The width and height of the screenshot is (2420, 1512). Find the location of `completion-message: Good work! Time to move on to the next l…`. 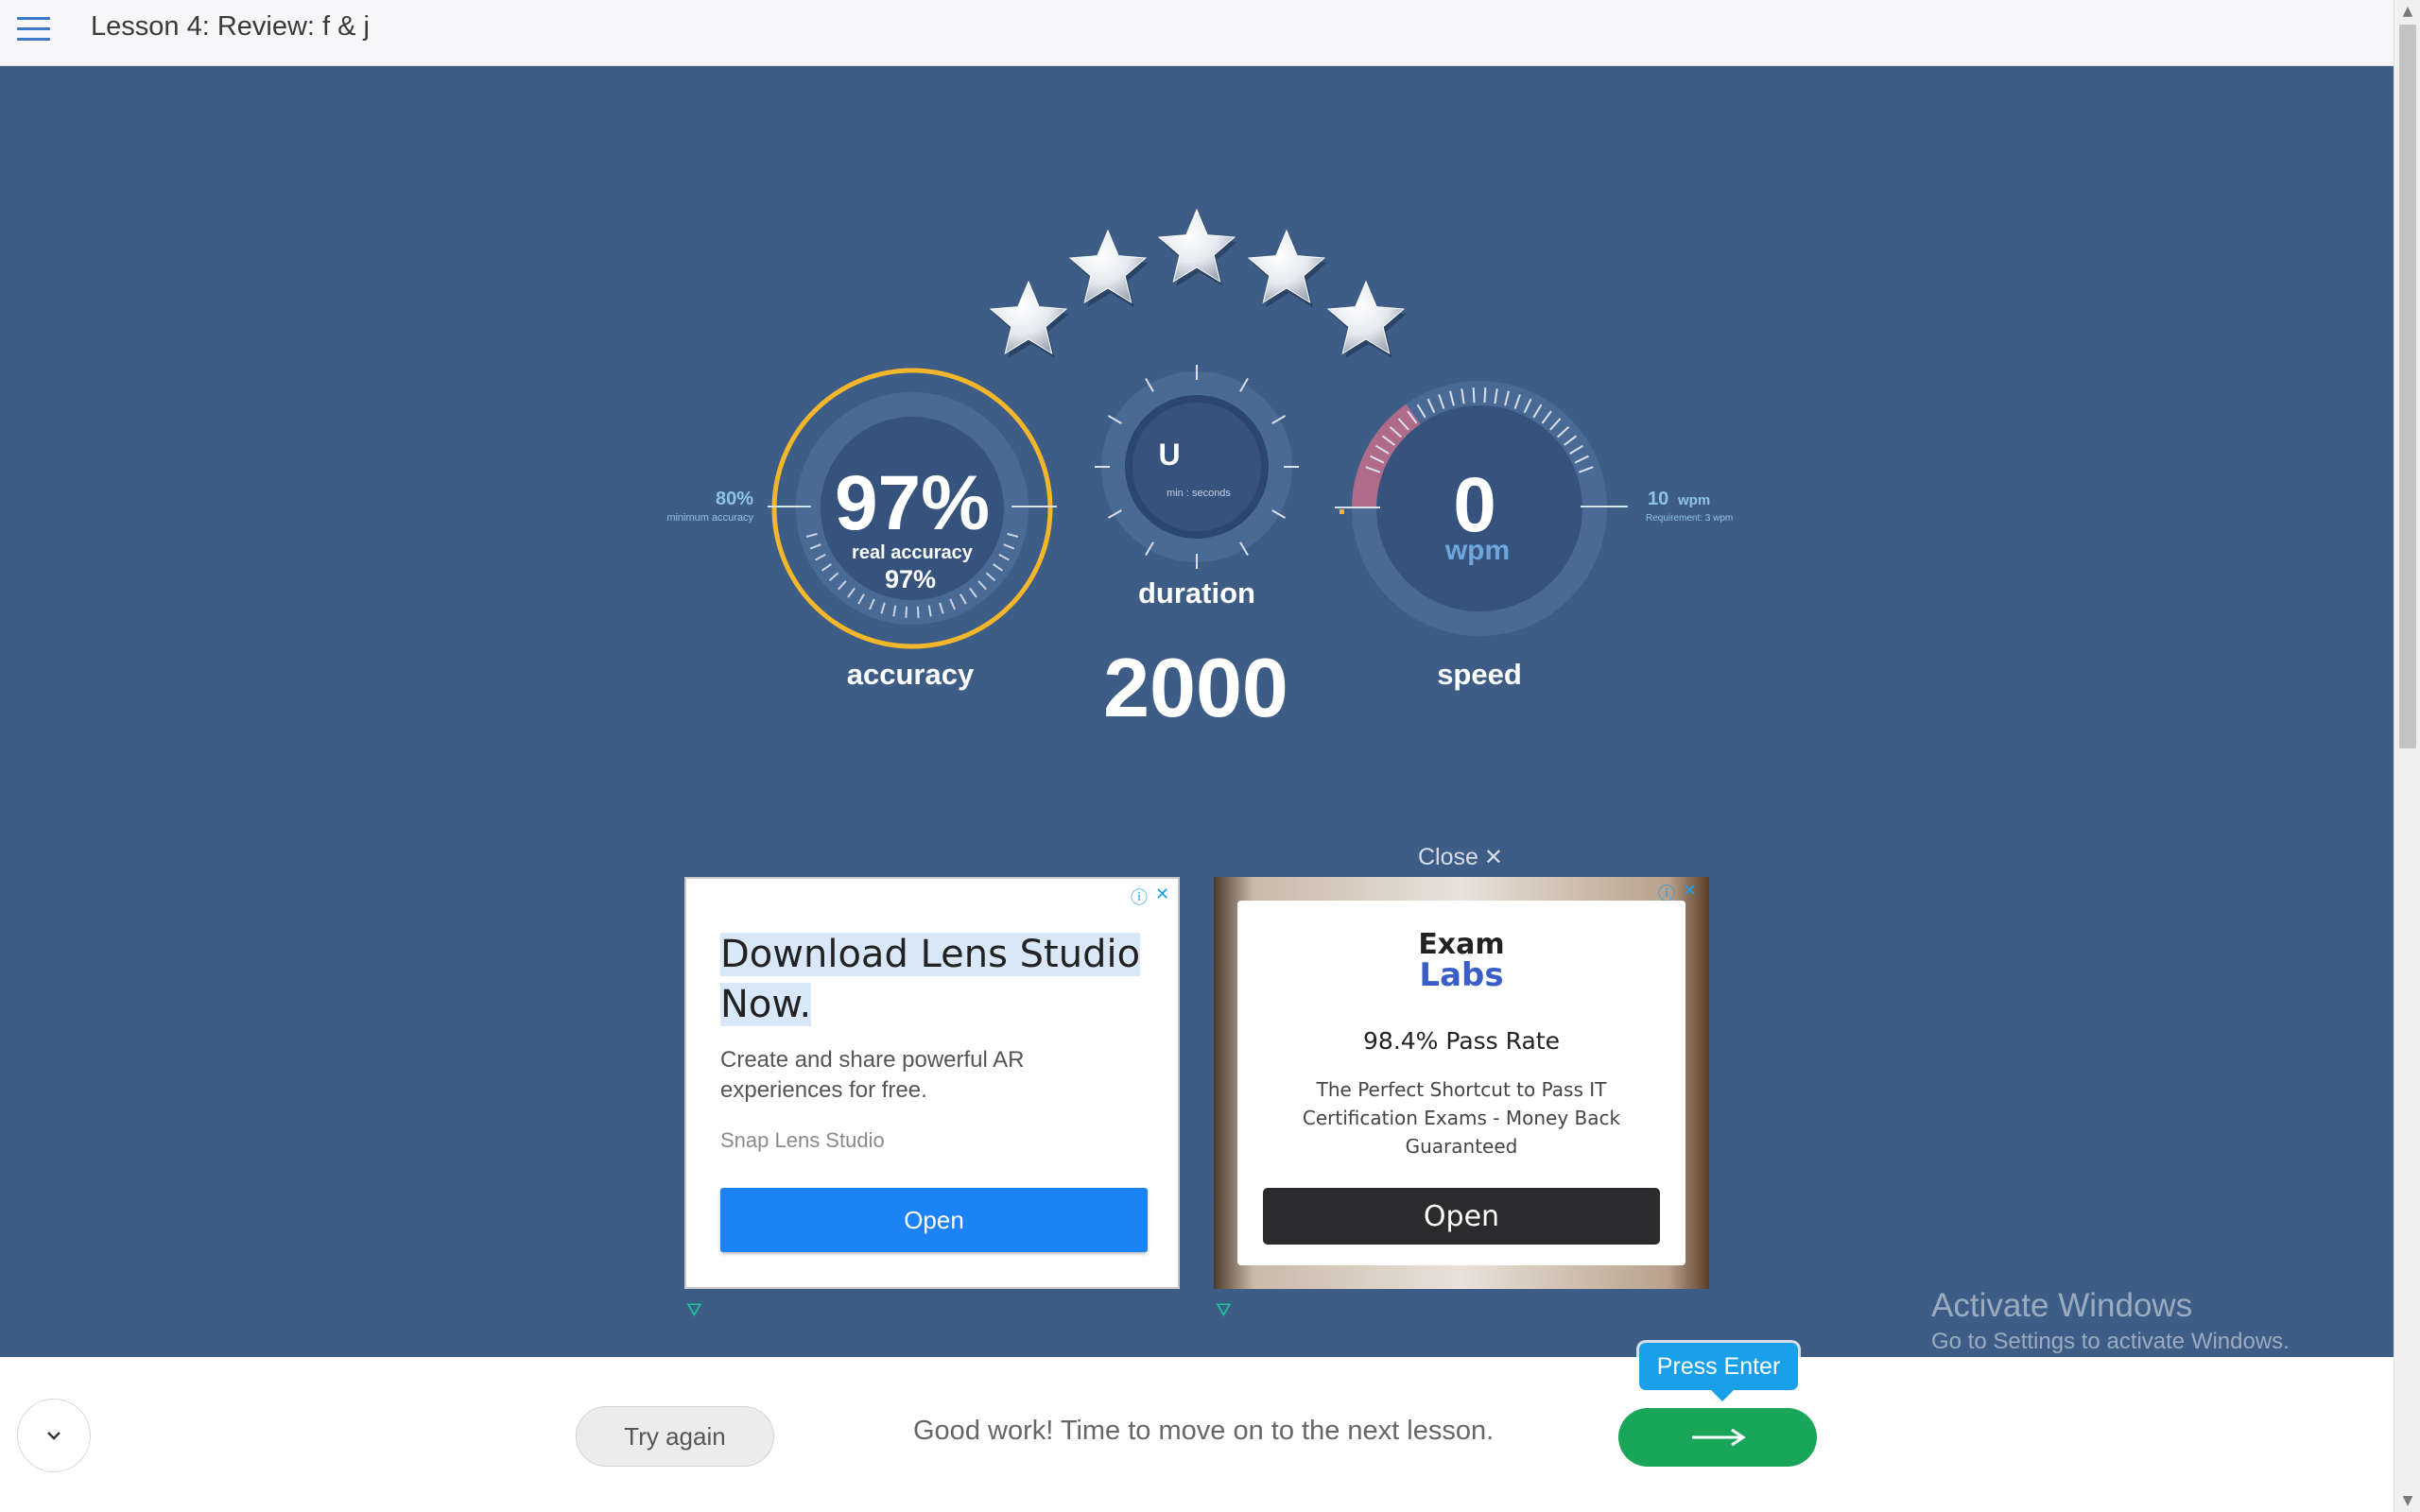

completion-message: Good work! Time to move on to the next l… is located at coordinates (1204, 1431).